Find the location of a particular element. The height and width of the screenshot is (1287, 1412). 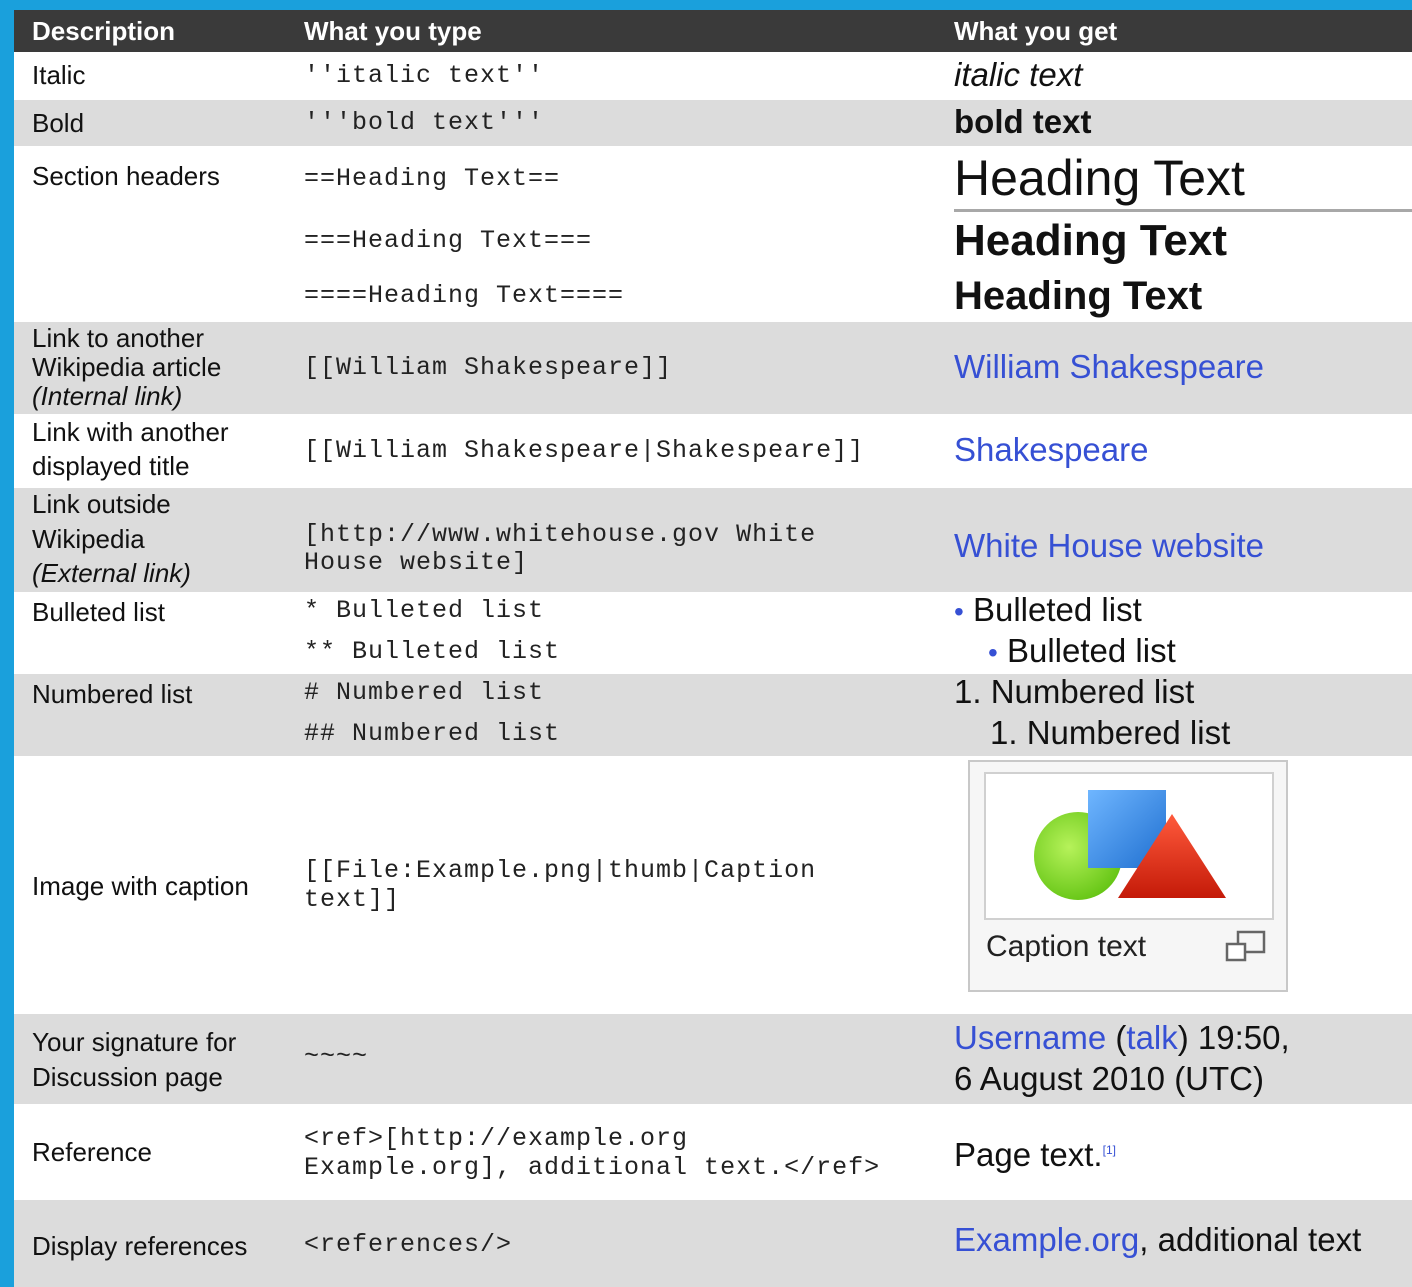

code-reference-1: <ref>[http://example.org is located at coordinates (496, 1138).